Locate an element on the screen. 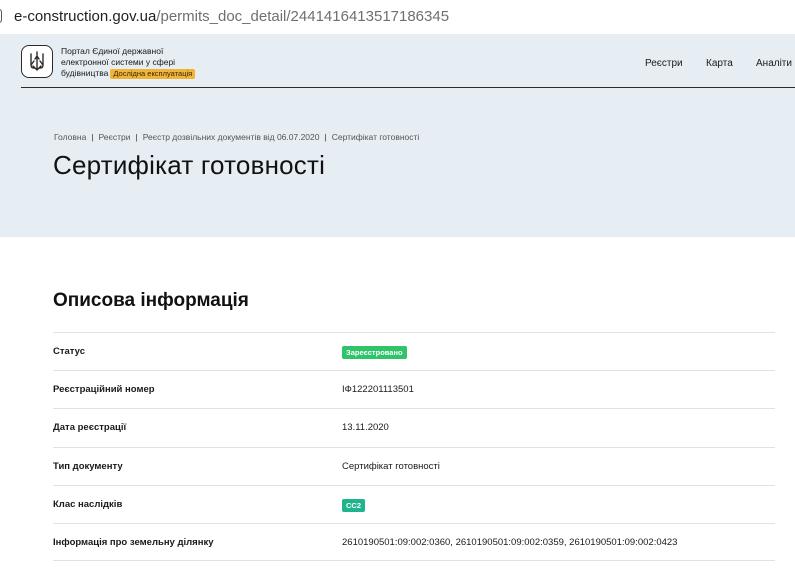 Image resolution: width=795 pixels, height=568 pixels. info-value: Сертифікат готовності is located at coordinates (391, 466).